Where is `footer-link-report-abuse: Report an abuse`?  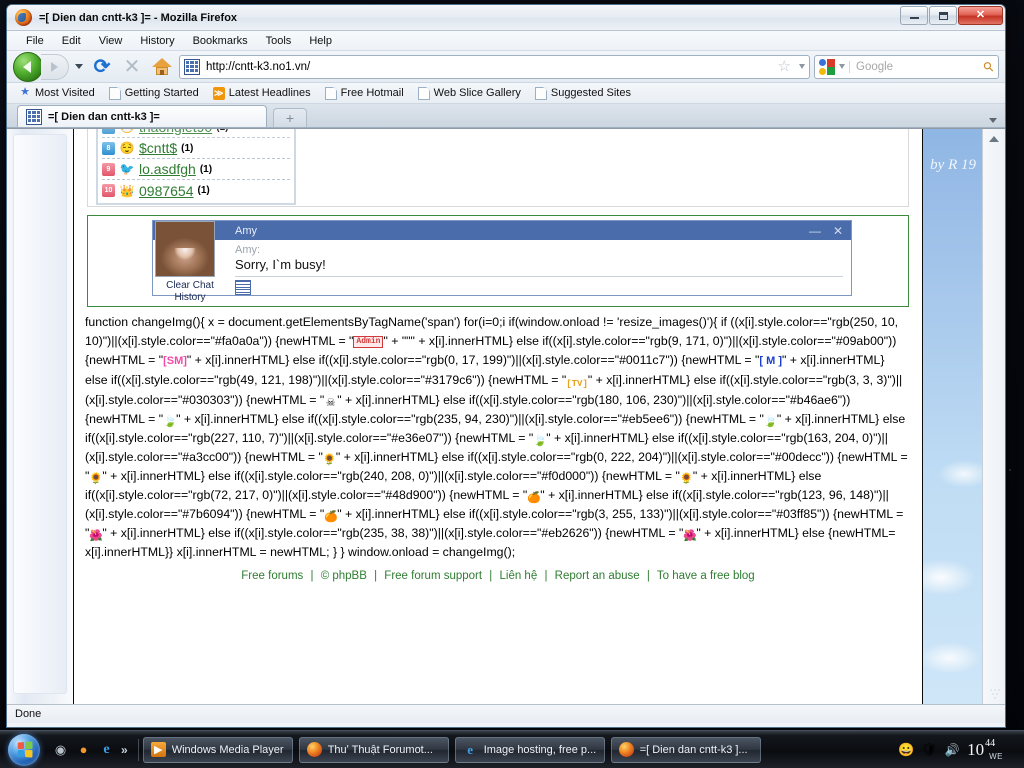
footer-link-report-abuse: Report an abuse is located at coordinates (597, 576).